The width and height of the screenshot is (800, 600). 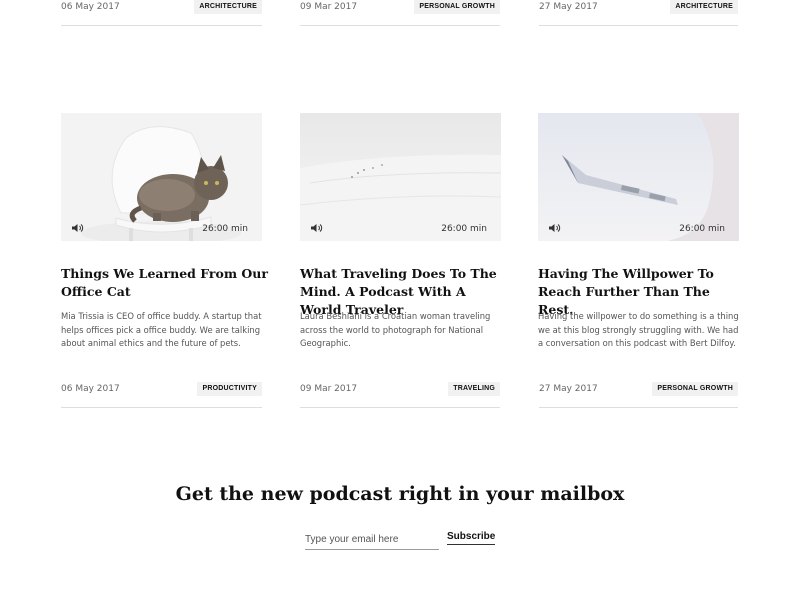 What do you see at coordinates (372, 539) in the screenshot?
I see `email-field` at bounding box center [372, 539].